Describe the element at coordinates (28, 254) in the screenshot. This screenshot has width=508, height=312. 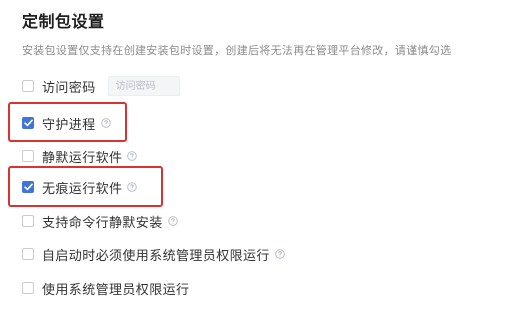
I see `autostart-admin-checkbox` at that location.